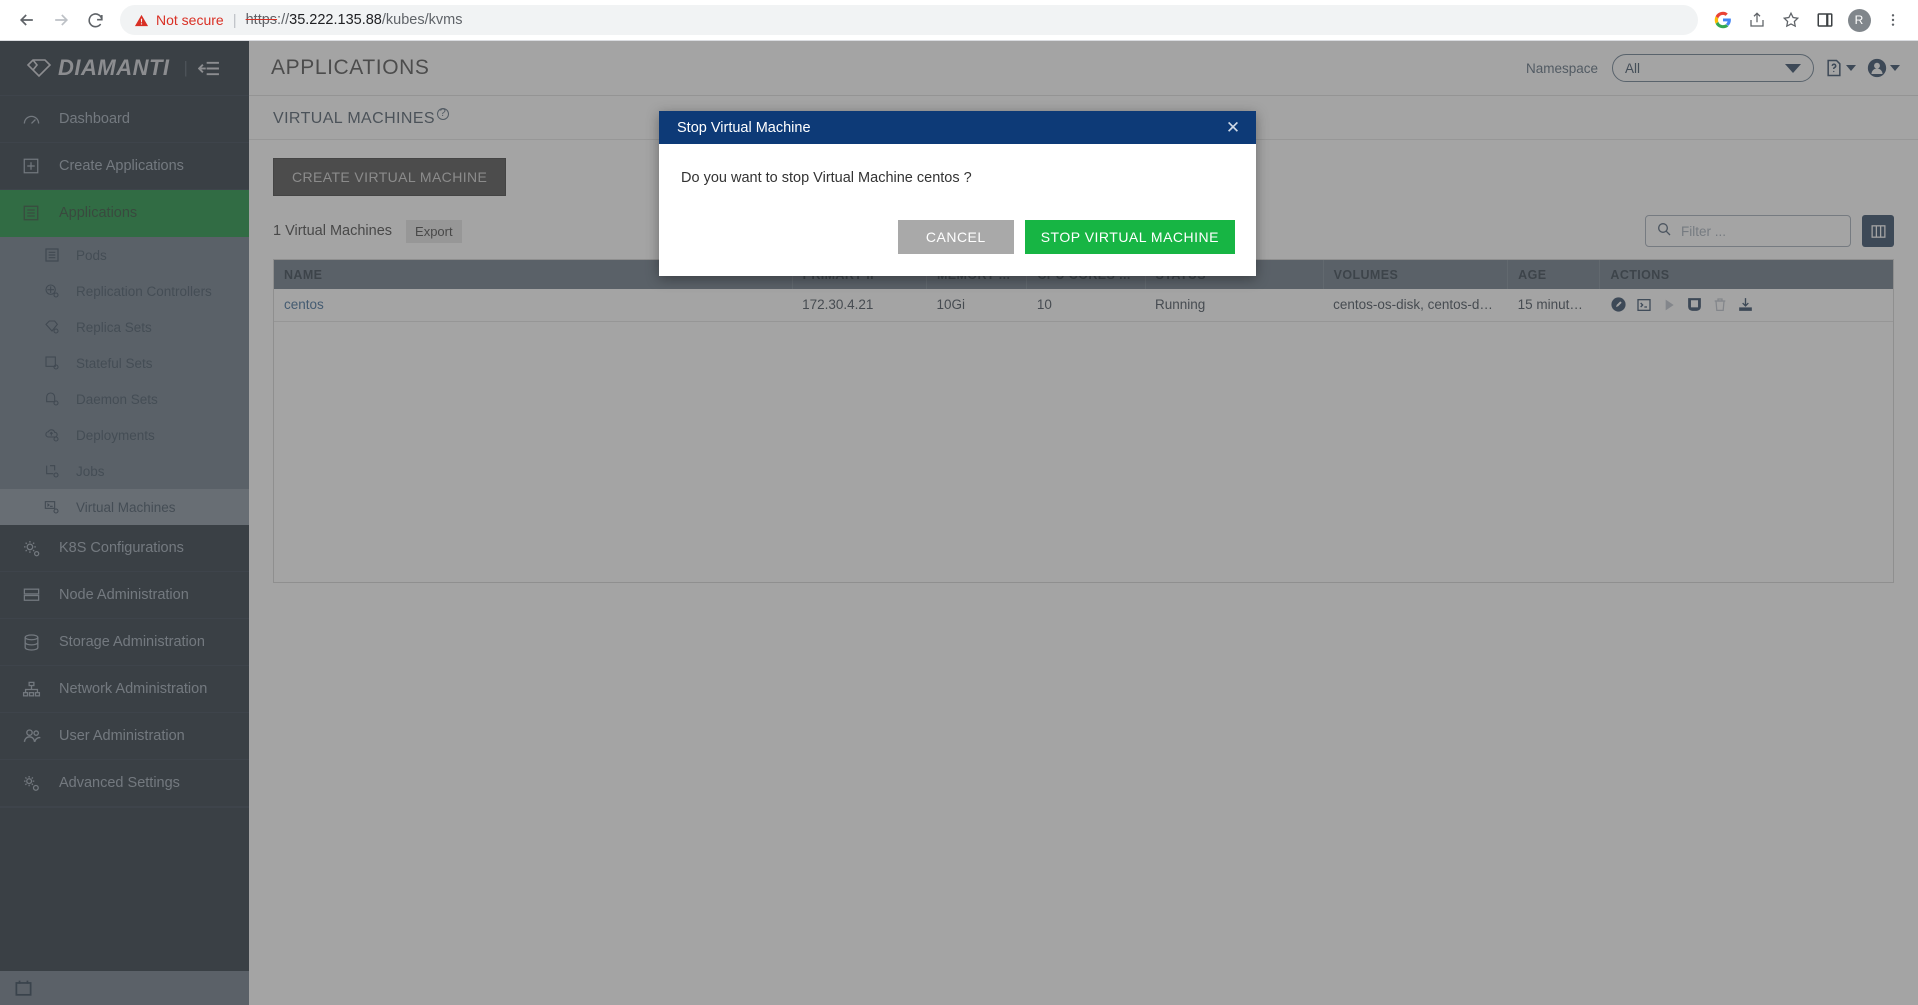 This screenshot has height=1005, width=1918. Describe the element at coordinates (1233, 128) in the screenshot. I see `close-icon: ✕` at that location.